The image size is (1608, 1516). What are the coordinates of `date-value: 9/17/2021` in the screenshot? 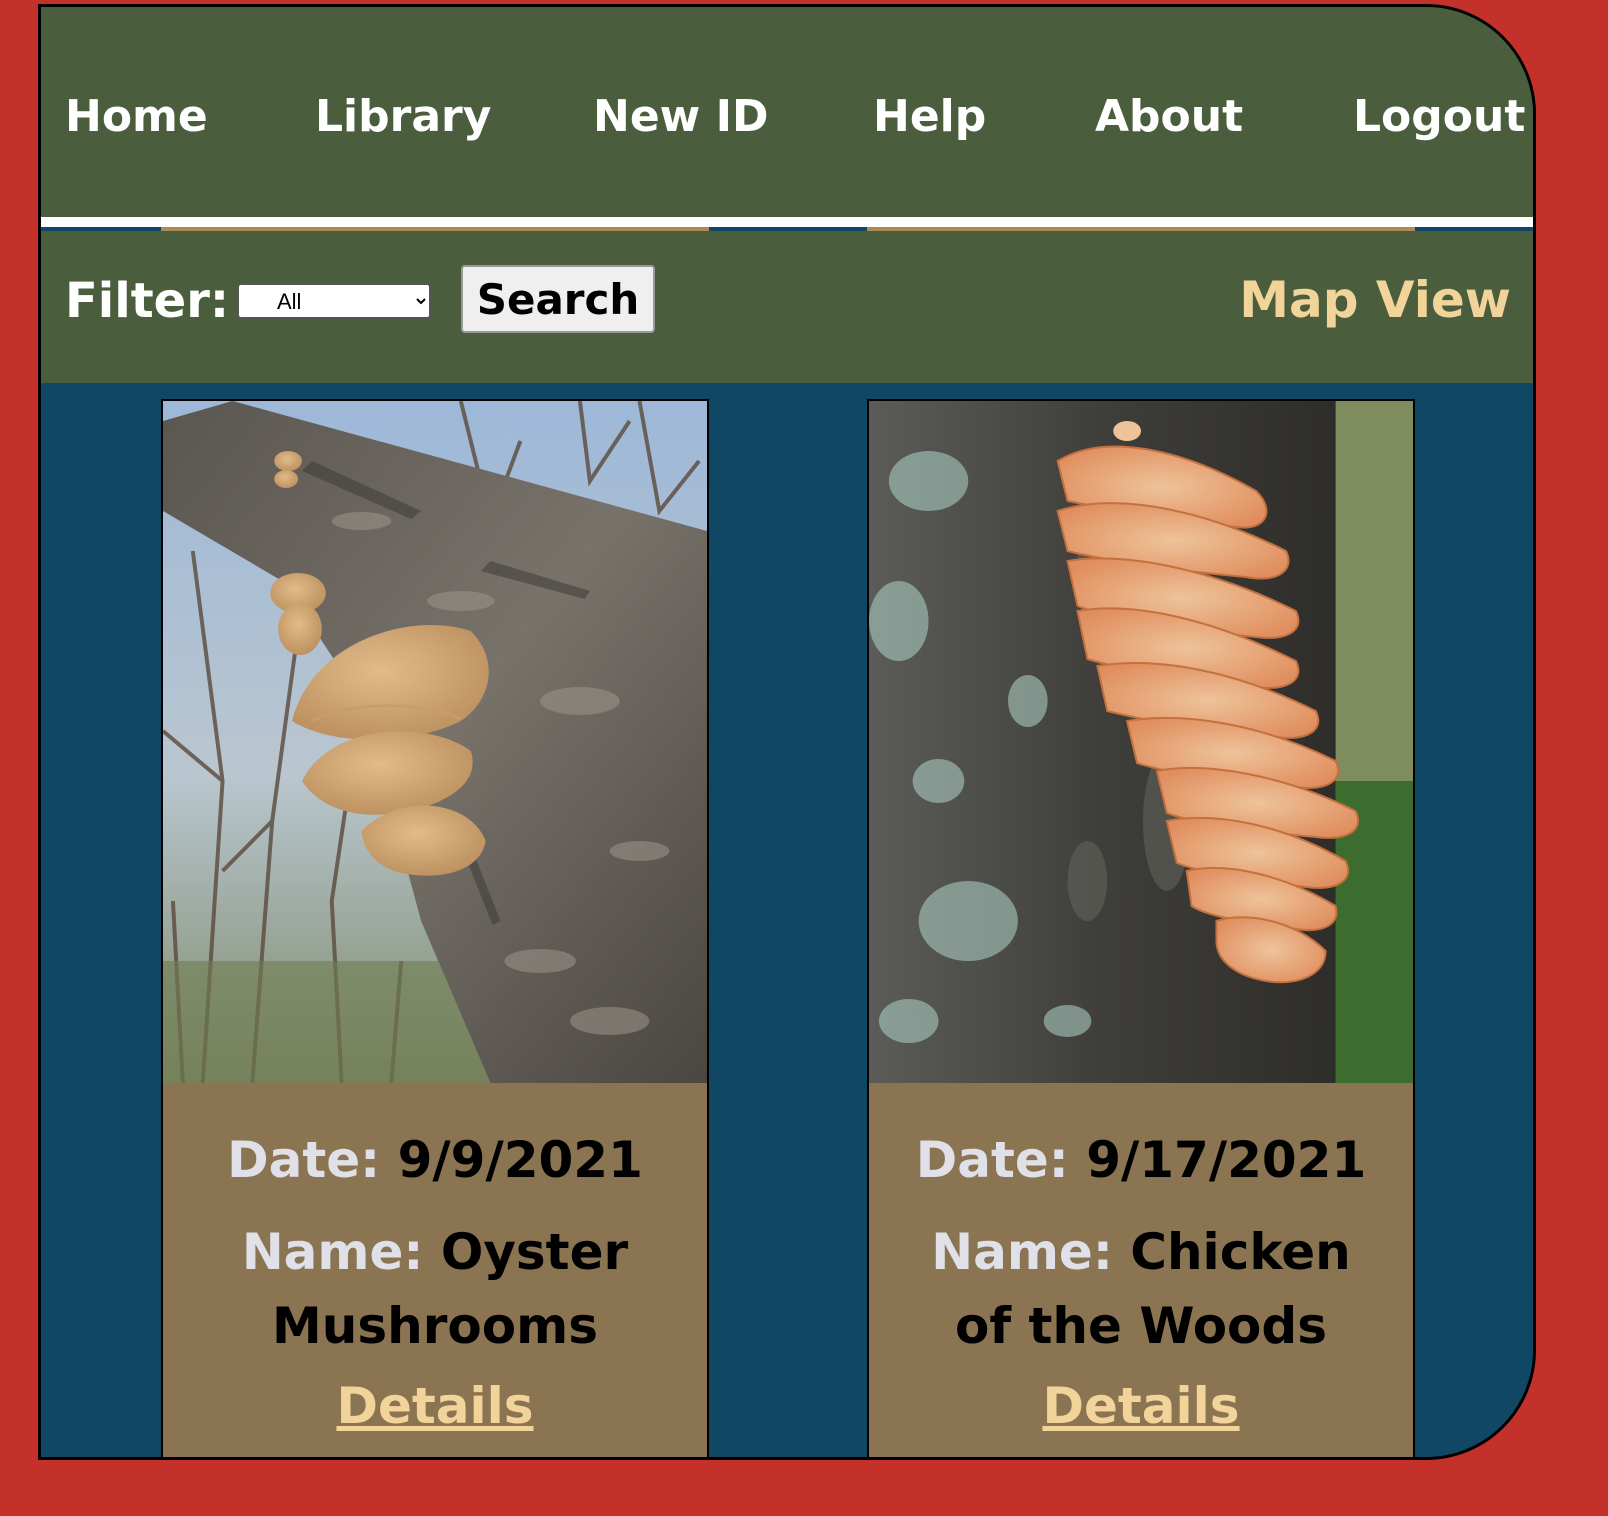 It's located at (1226, 1160).